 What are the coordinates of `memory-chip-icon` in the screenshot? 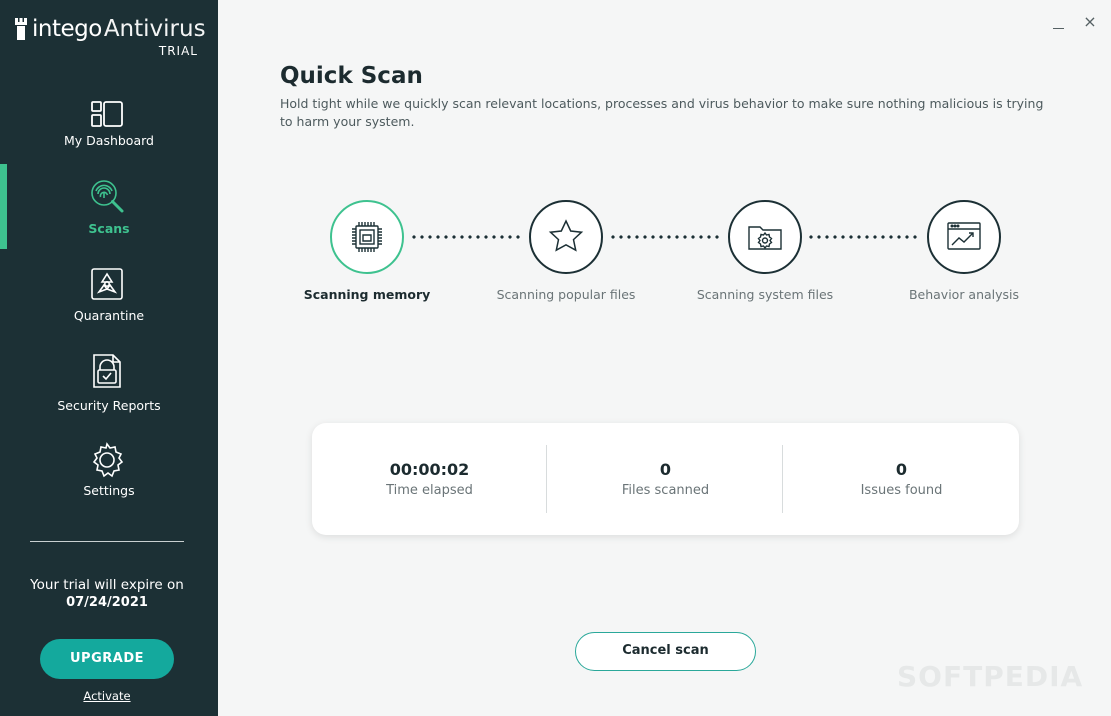 It's located at (367, 237).